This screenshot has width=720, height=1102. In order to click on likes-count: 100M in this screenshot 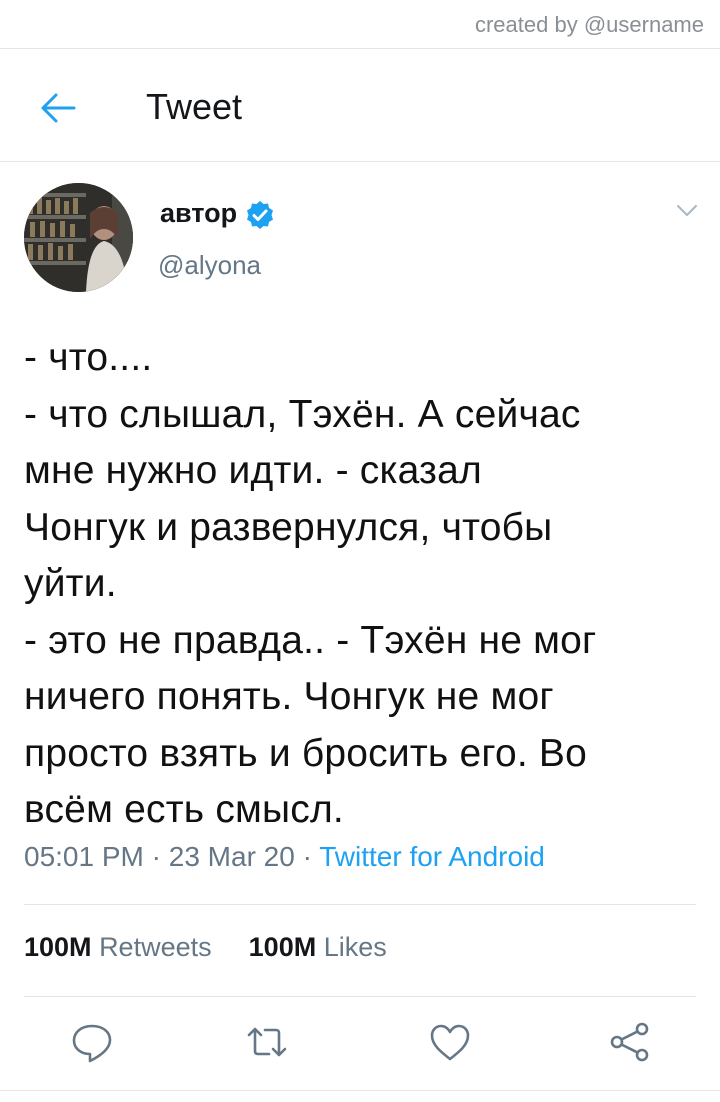, I will do `click(282, 947)`.